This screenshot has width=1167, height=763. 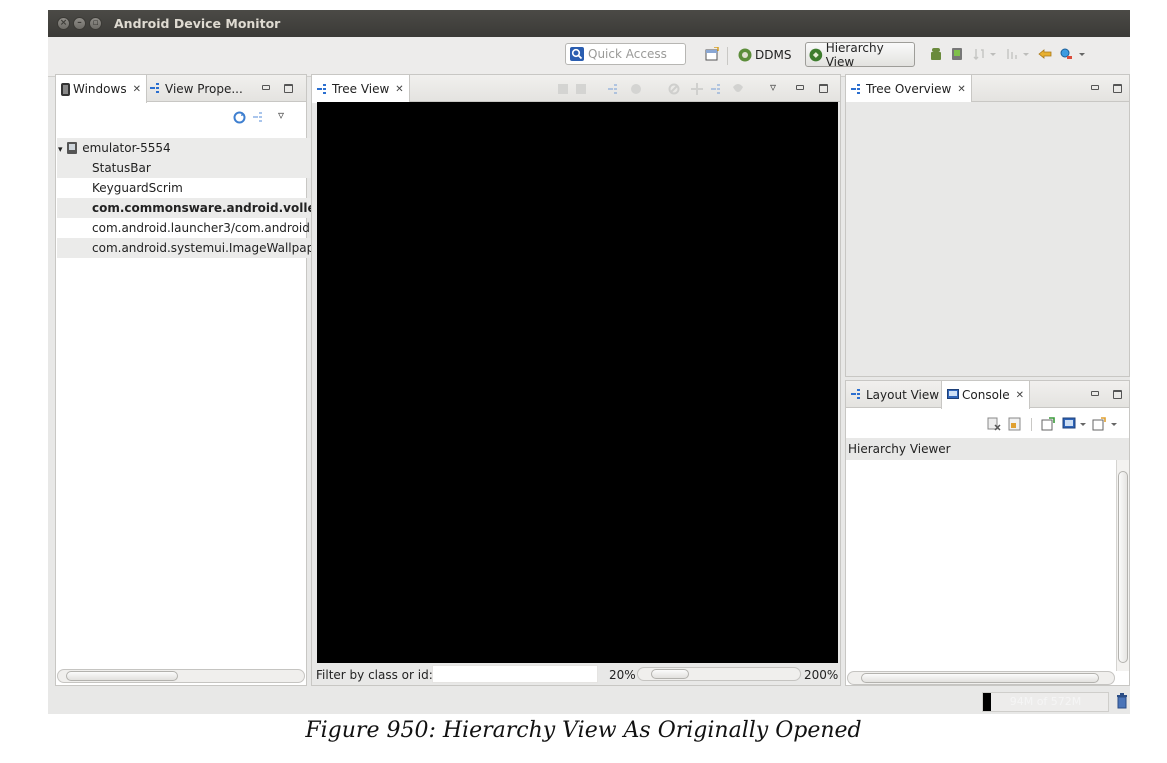 I want to click on console-vertical-scrollbar, so click(x=1122, y=565).